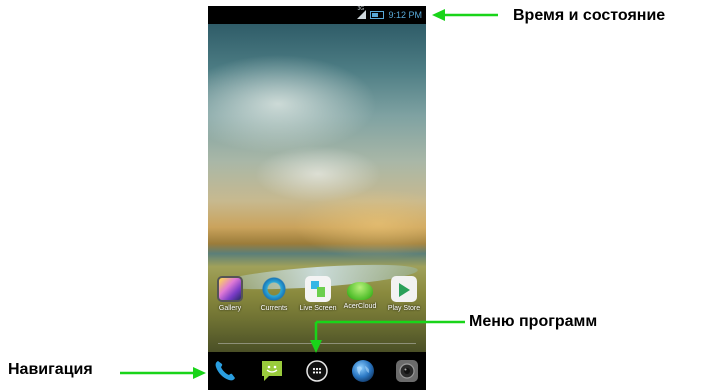 This screenshot has width=717, height=390. I want to click on app-gallery: Gallery, so click(230, 294).